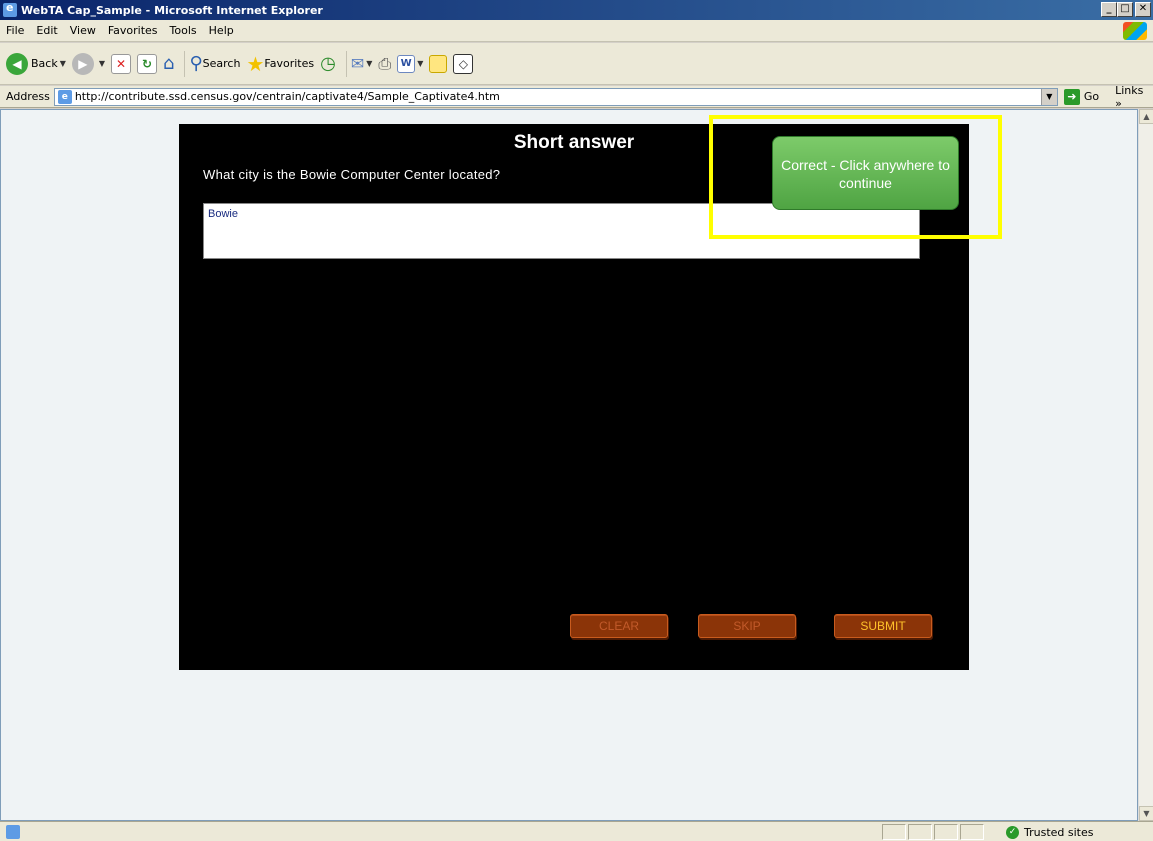 This screenshot has width=1153, height=841. I want to click on messenger-button: ◇, so click(463, 63).